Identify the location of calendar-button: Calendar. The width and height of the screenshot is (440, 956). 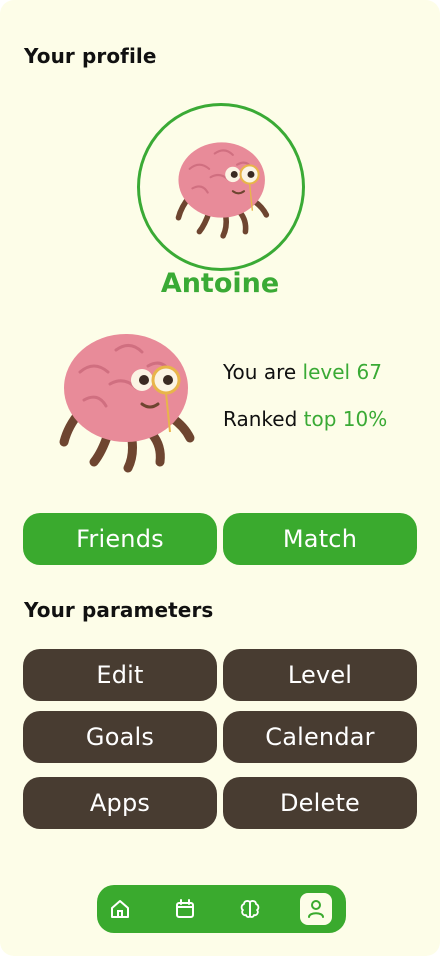
(320, 737).